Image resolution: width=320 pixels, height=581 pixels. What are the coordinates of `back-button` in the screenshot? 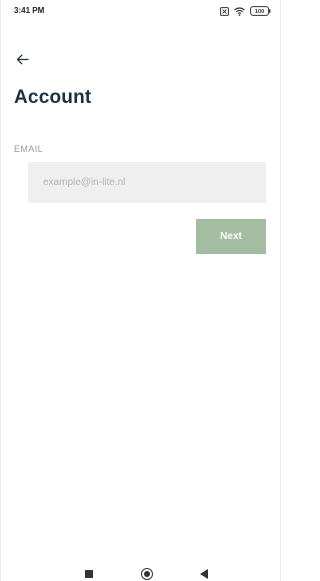 It's located at (22, 61).